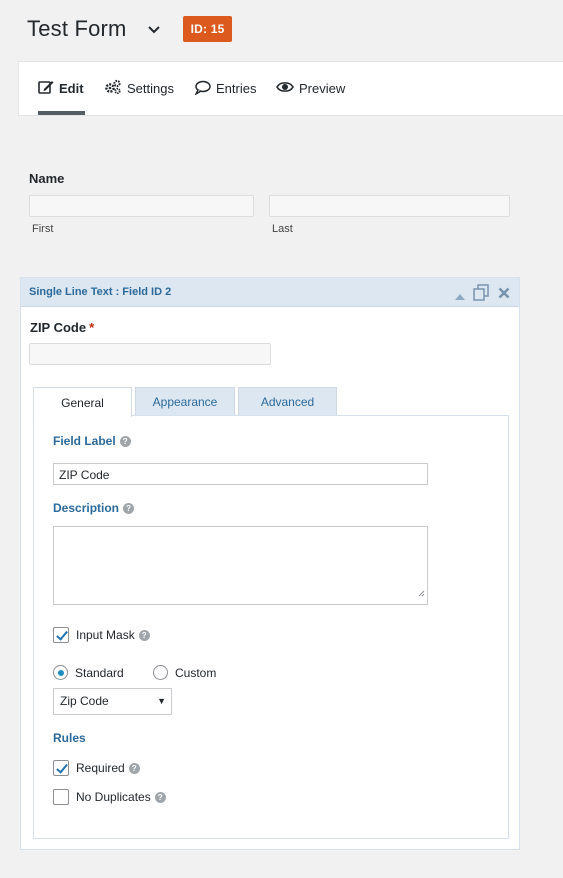 The width and height of the screenshot is (563, 878). What do you see at coordinates (504, 295) in the screenshot?
I see `delete-icon` at bounding box center [504, 295].